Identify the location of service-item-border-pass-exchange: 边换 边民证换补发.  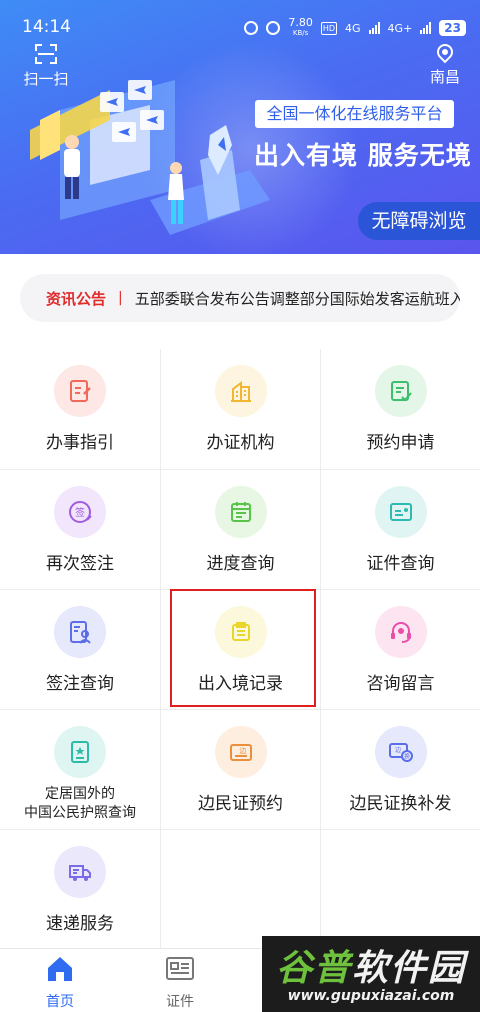
(400, 770).